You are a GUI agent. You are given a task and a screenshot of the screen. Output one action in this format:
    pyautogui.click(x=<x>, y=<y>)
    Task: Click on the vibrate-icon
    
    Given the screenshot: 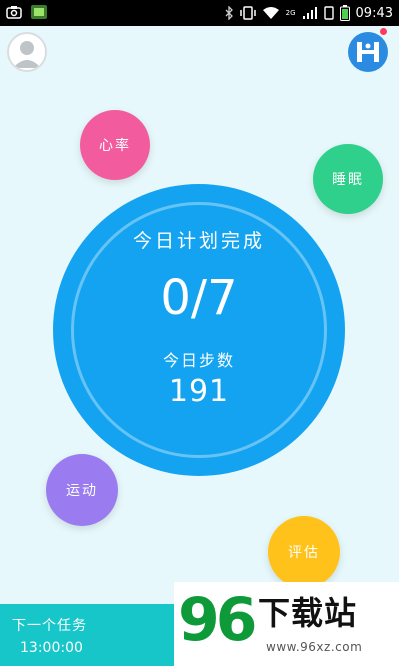 What is the action you would take?
    pyautogui.click(x=247, y=13)
    